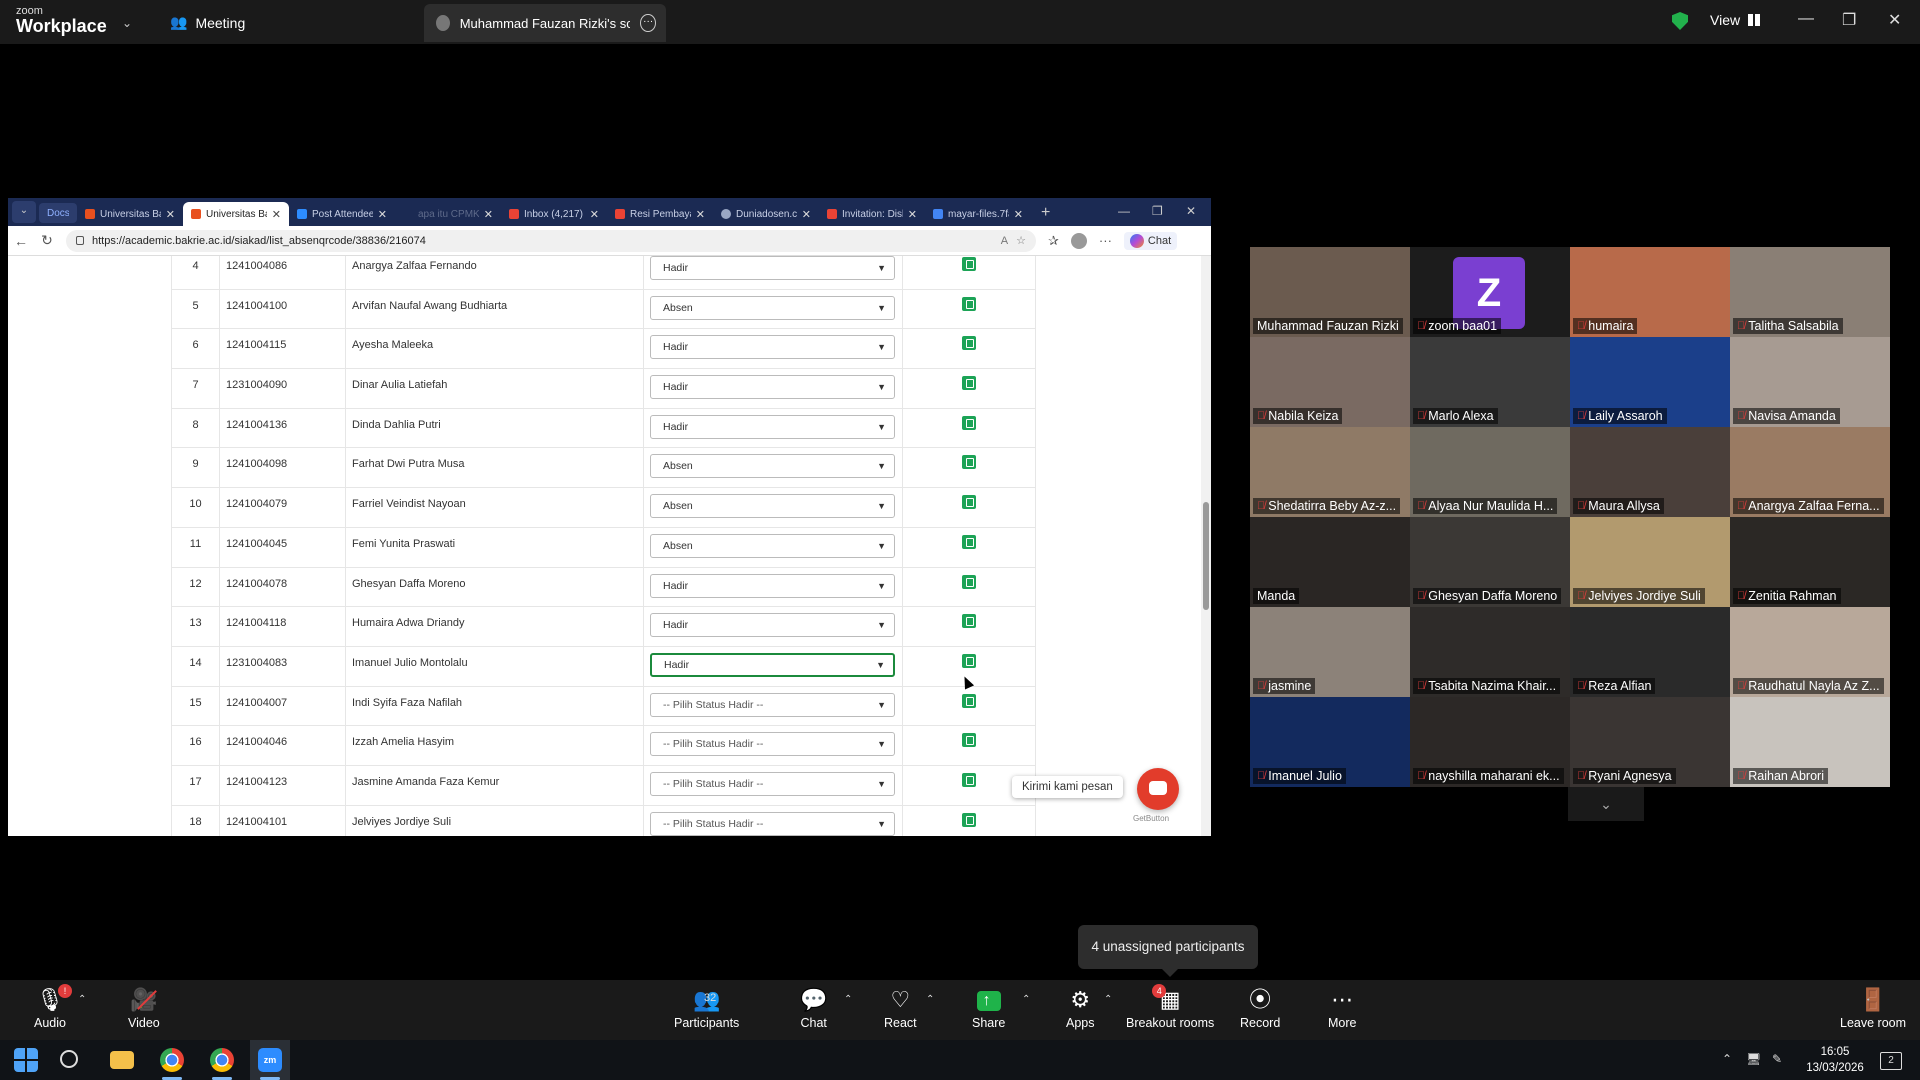  Describe the element at coordinates (1680, 21) in the screenshot. I see `encryption-shield-icon` at that location.